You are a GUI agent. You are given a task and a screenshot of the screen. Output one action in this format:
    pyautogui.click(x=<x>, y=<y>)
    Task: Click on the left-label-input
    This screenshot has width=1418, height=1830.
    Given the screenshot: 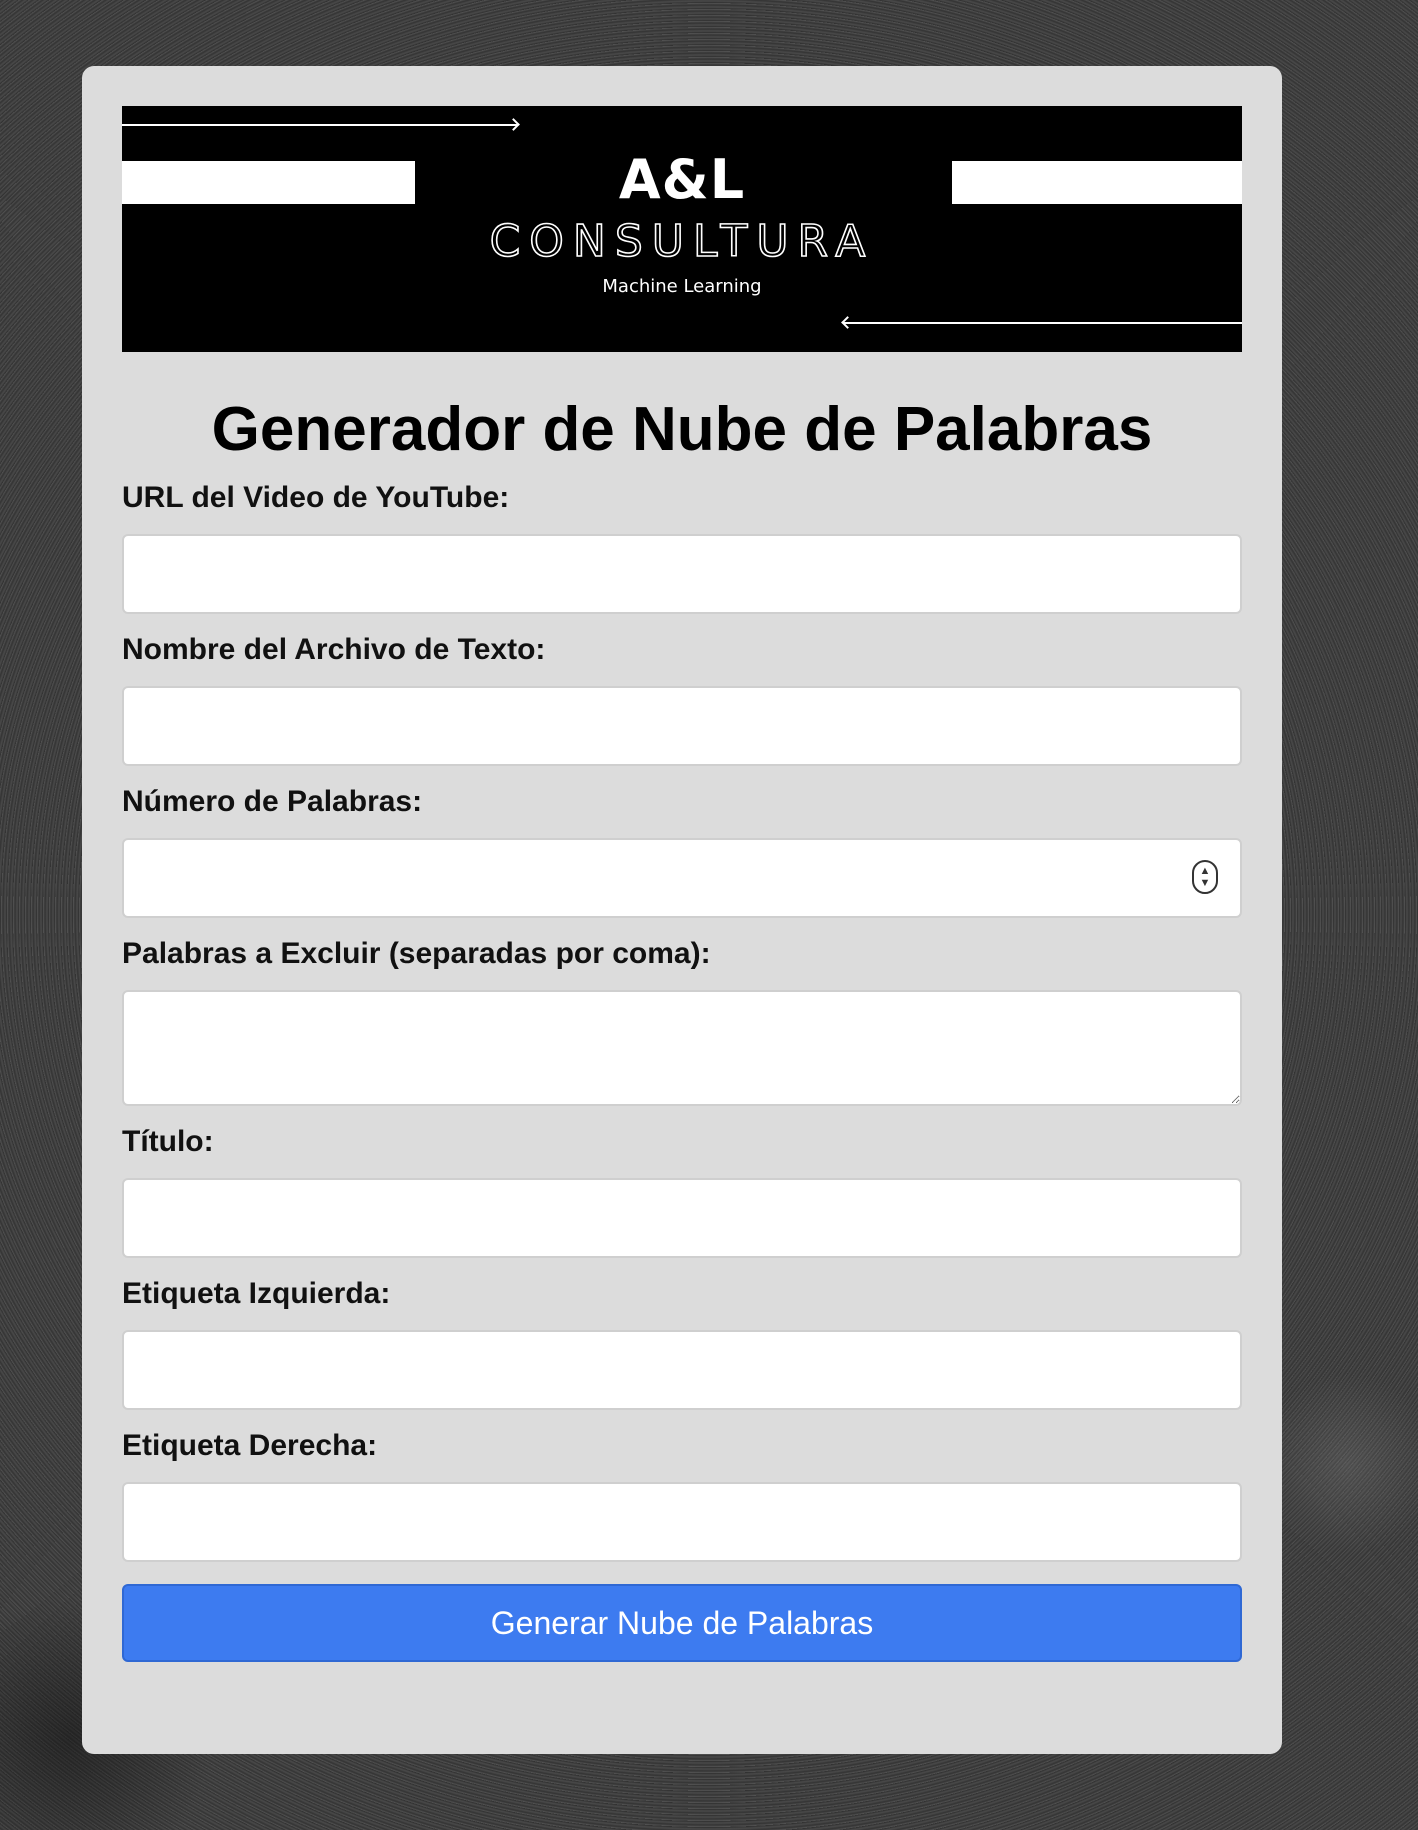 What is the action you would take?
    pyautogui.click(x=682, y=1370)
    